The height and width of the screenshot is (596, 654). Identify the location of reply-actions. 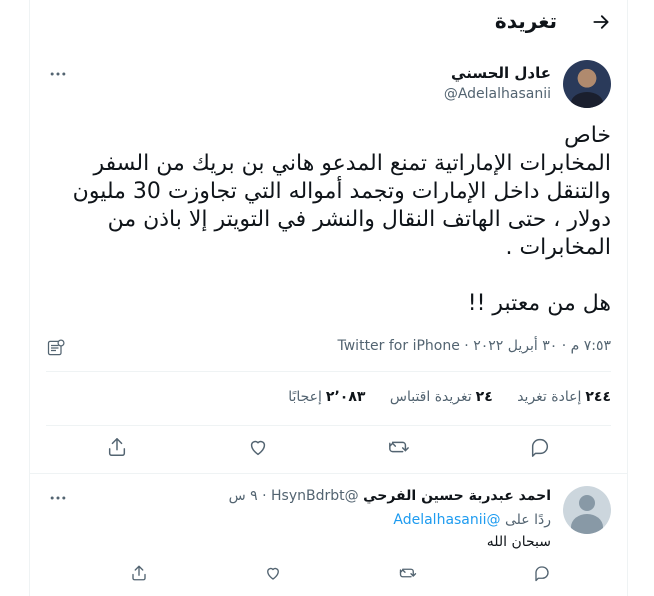
(340, 574).